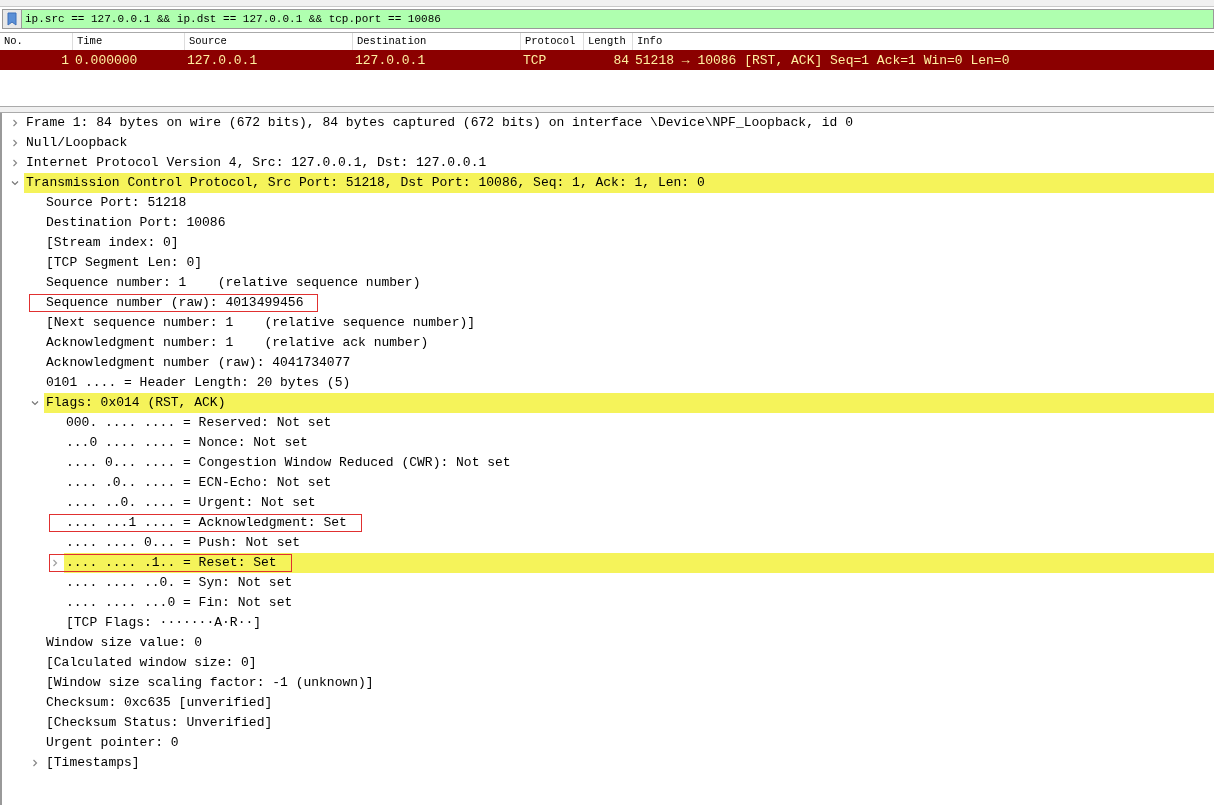 This screenshot has width=1214, height=805. I want to click on tree-item: [TCP Flags: ·······A·R··], so click(639, 623).